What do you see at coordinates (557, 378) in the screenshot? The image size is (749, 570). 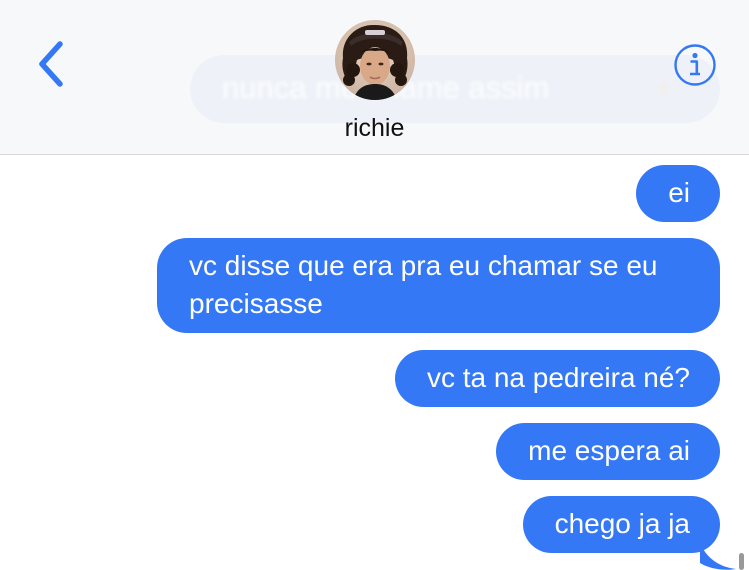 I see `sent-message-bubble: vc ta na pedreira né?` at bounding box center [557, 378].